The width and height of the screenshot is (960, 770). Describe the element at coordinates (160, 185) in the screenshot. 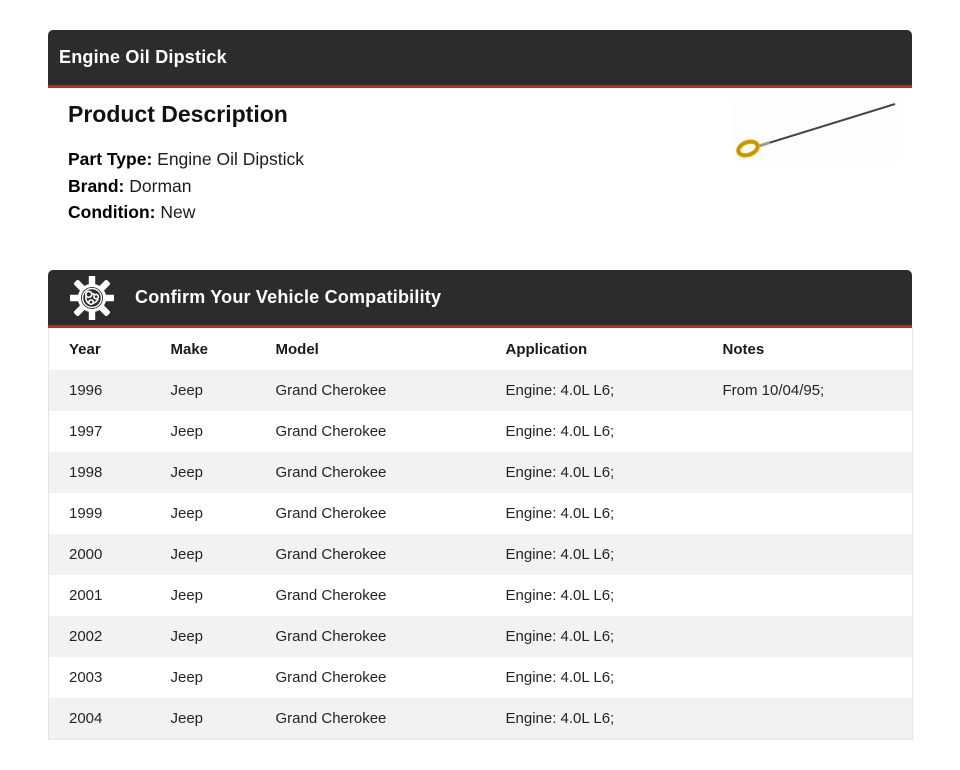

I see `detail-brand-value: Dorman` at that location.